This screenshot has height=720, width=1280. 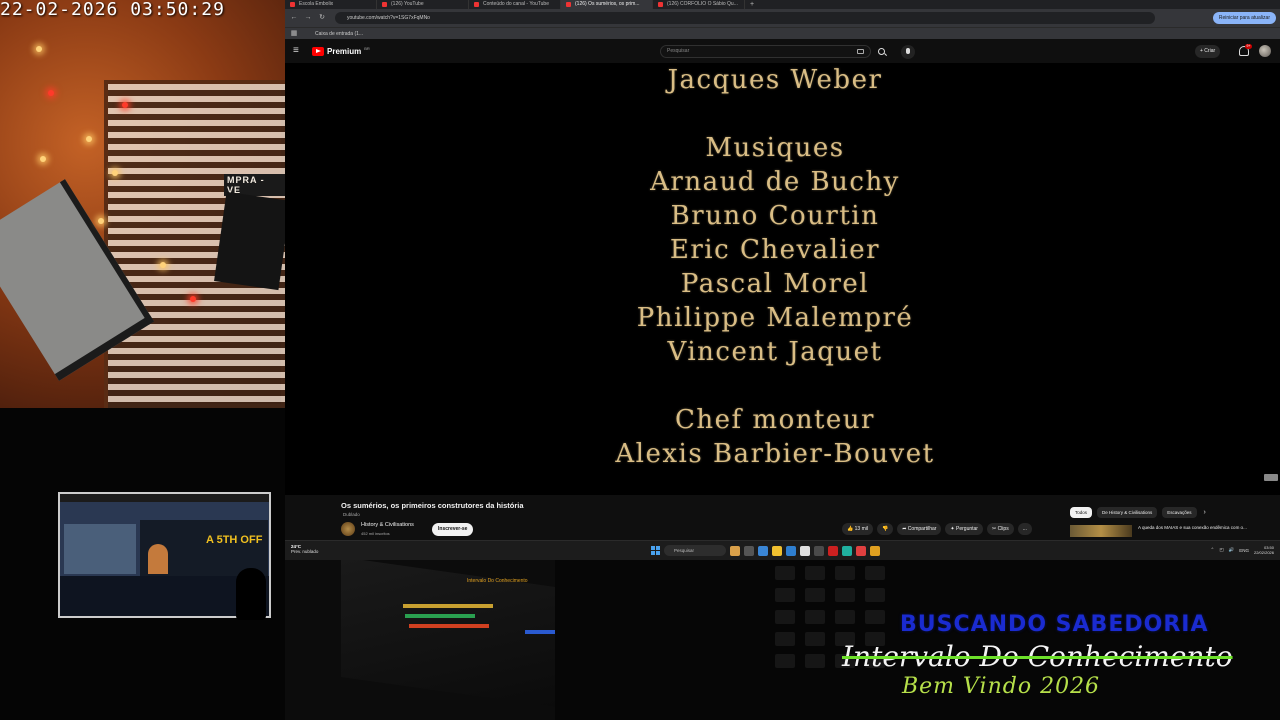 What do you see at coordinates (318, 51) in the screenshot?
I see `youtube-play-icon` at bounding box center [318, 51].